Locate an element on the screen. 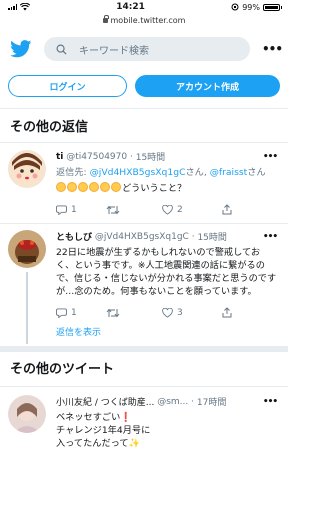 This screenshot has height=512, width=320. orientation-lock-icon is located at coordinates (235, 7).